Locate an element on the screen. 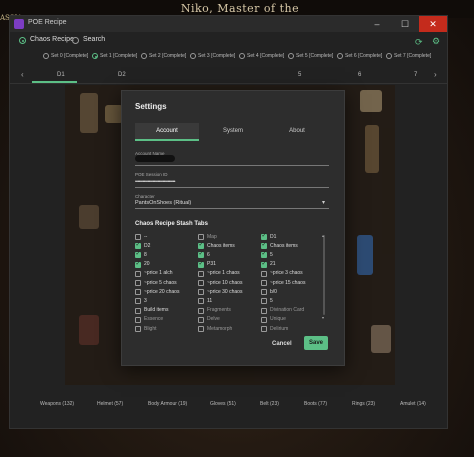  stash-tab-label: Chaos items is located at coordinates (221, 246).